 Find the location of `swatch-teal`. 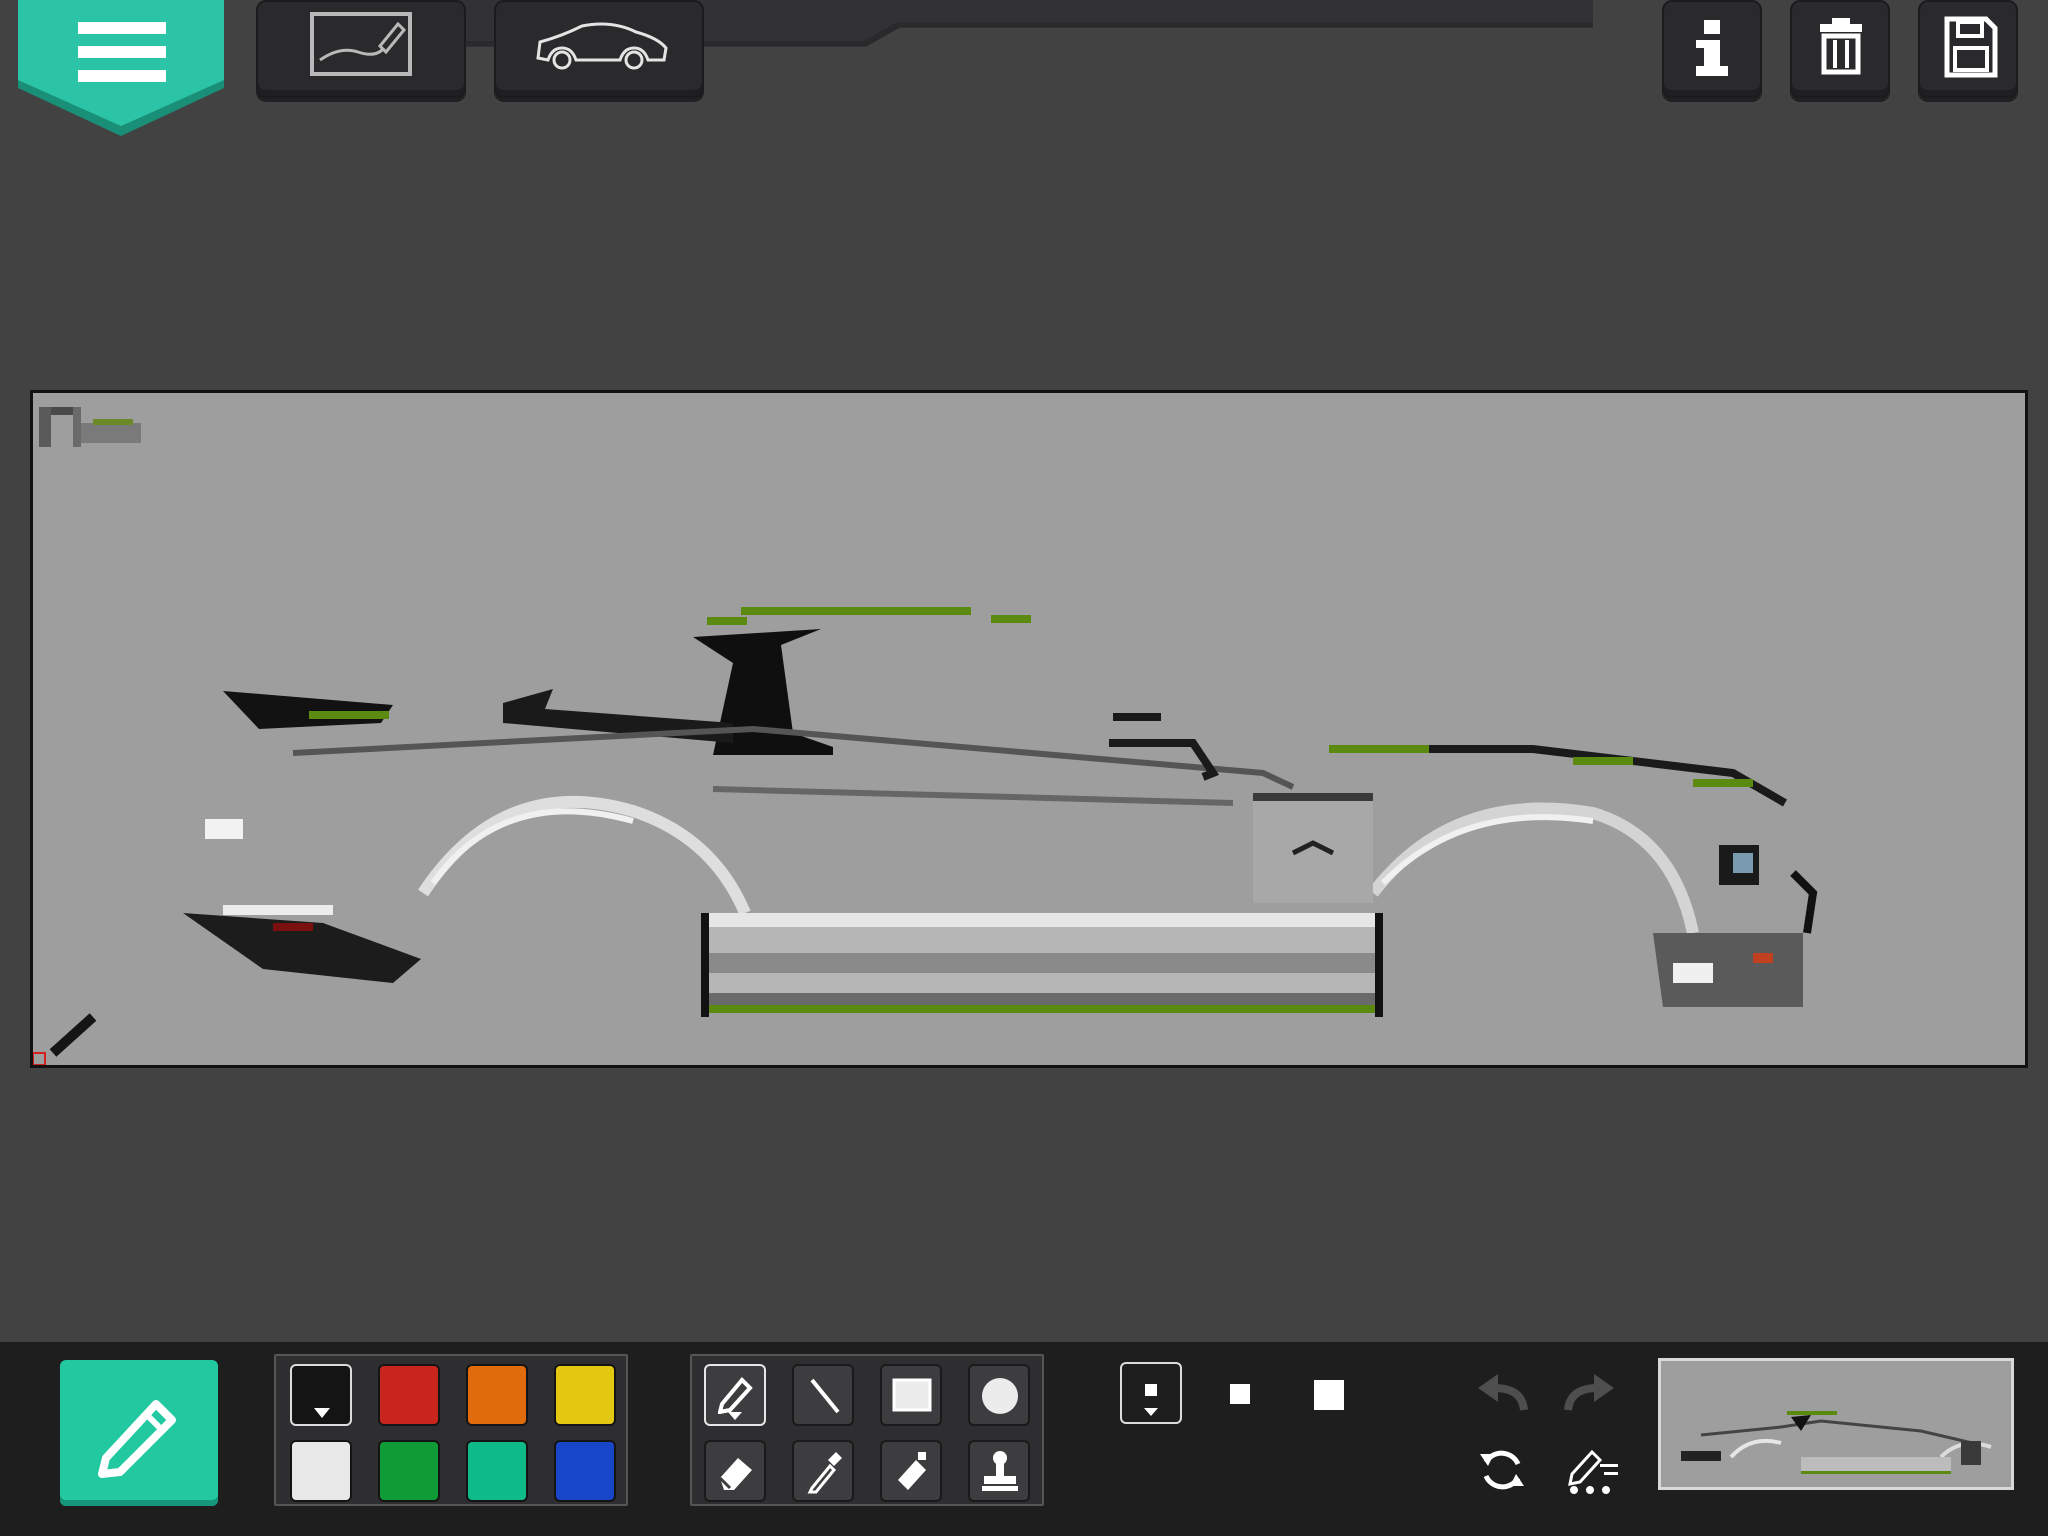

swatch-teal is located at coordinates (497, 1471).